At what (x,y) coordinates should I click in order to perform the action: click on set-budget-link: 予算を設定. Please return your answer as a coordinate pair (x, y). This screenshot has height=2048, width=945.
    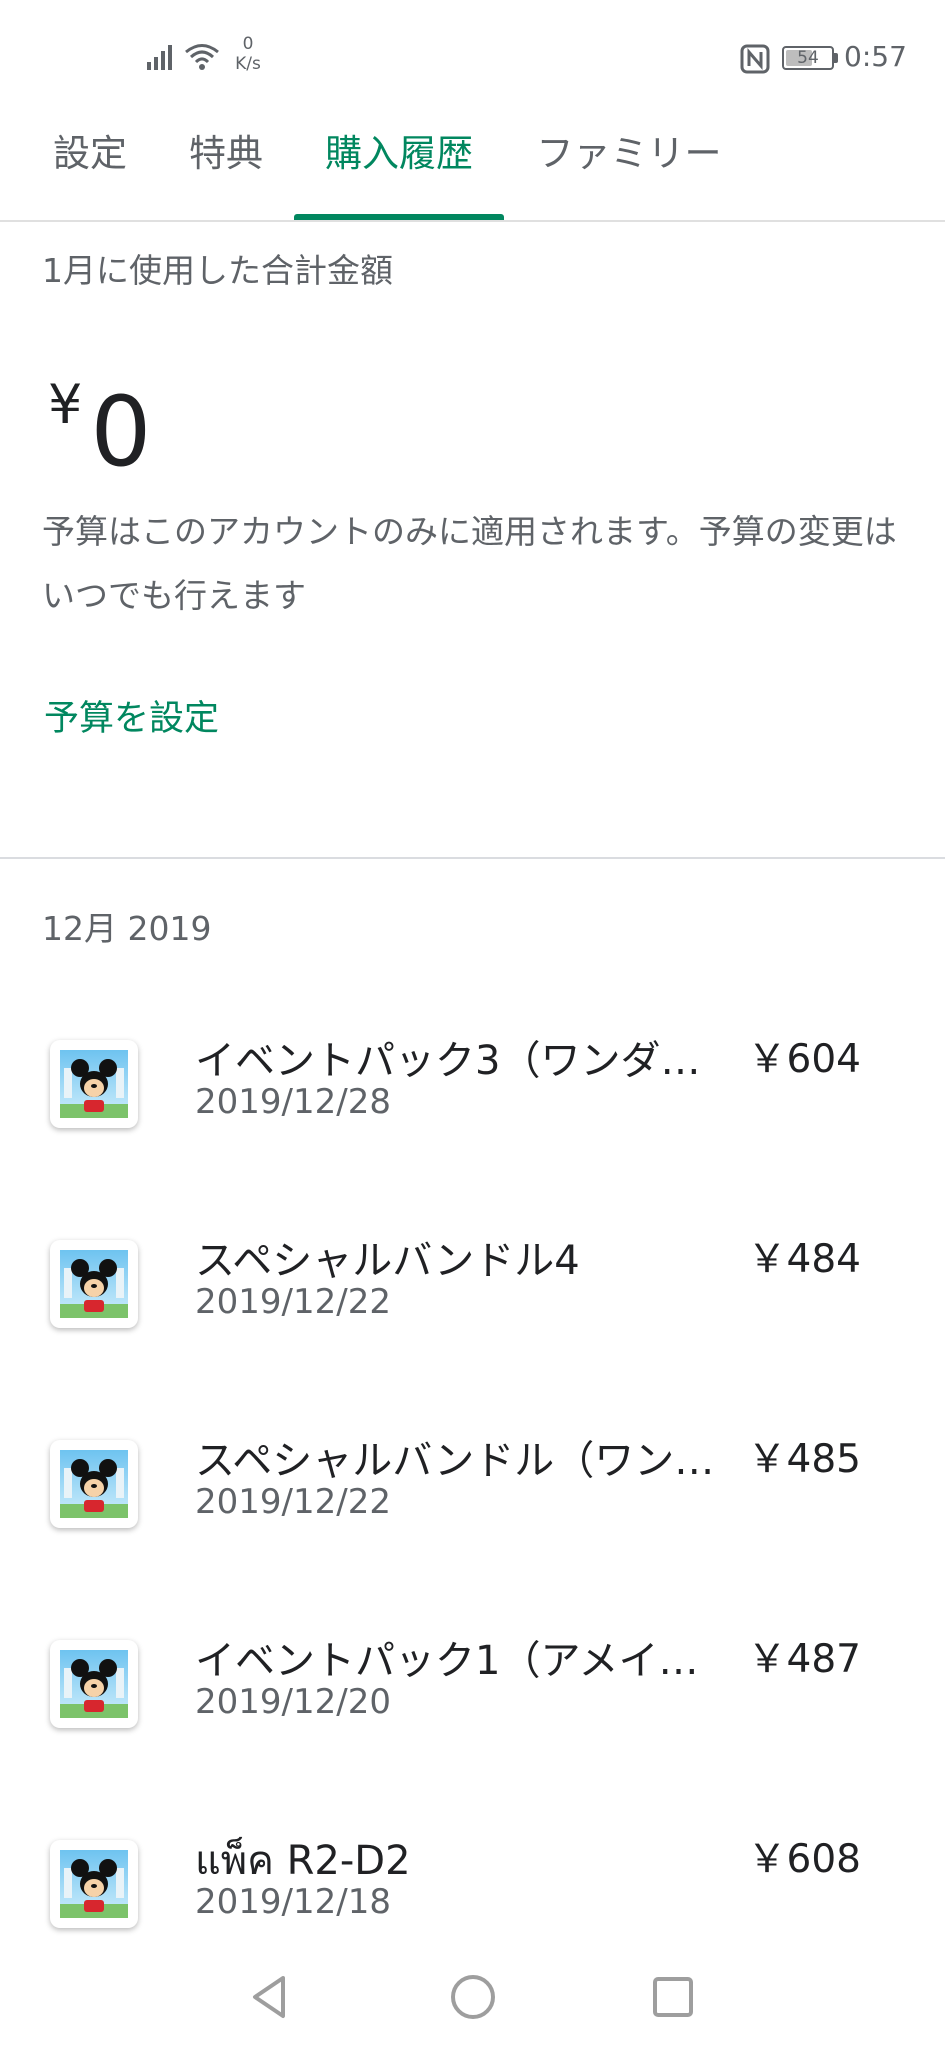
    Looking at the image, I should click on (131, 715).